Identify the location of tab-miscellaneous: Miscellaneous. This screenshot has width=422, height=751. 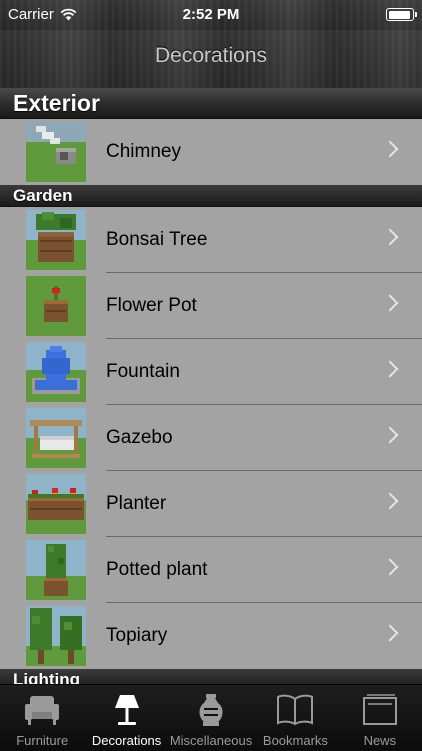
(211, 718).